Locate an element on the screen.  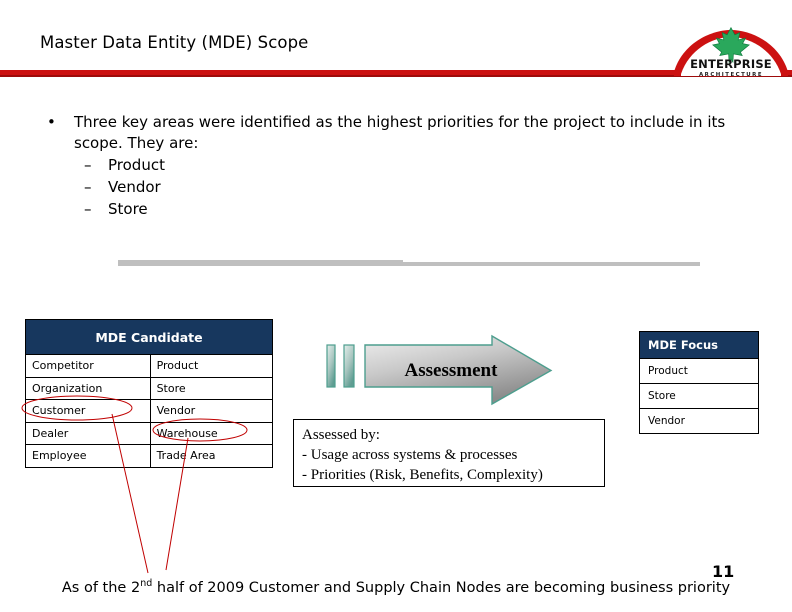
sub-bullet-item-vendor: – Vendor is located at coordinates (396, 187).